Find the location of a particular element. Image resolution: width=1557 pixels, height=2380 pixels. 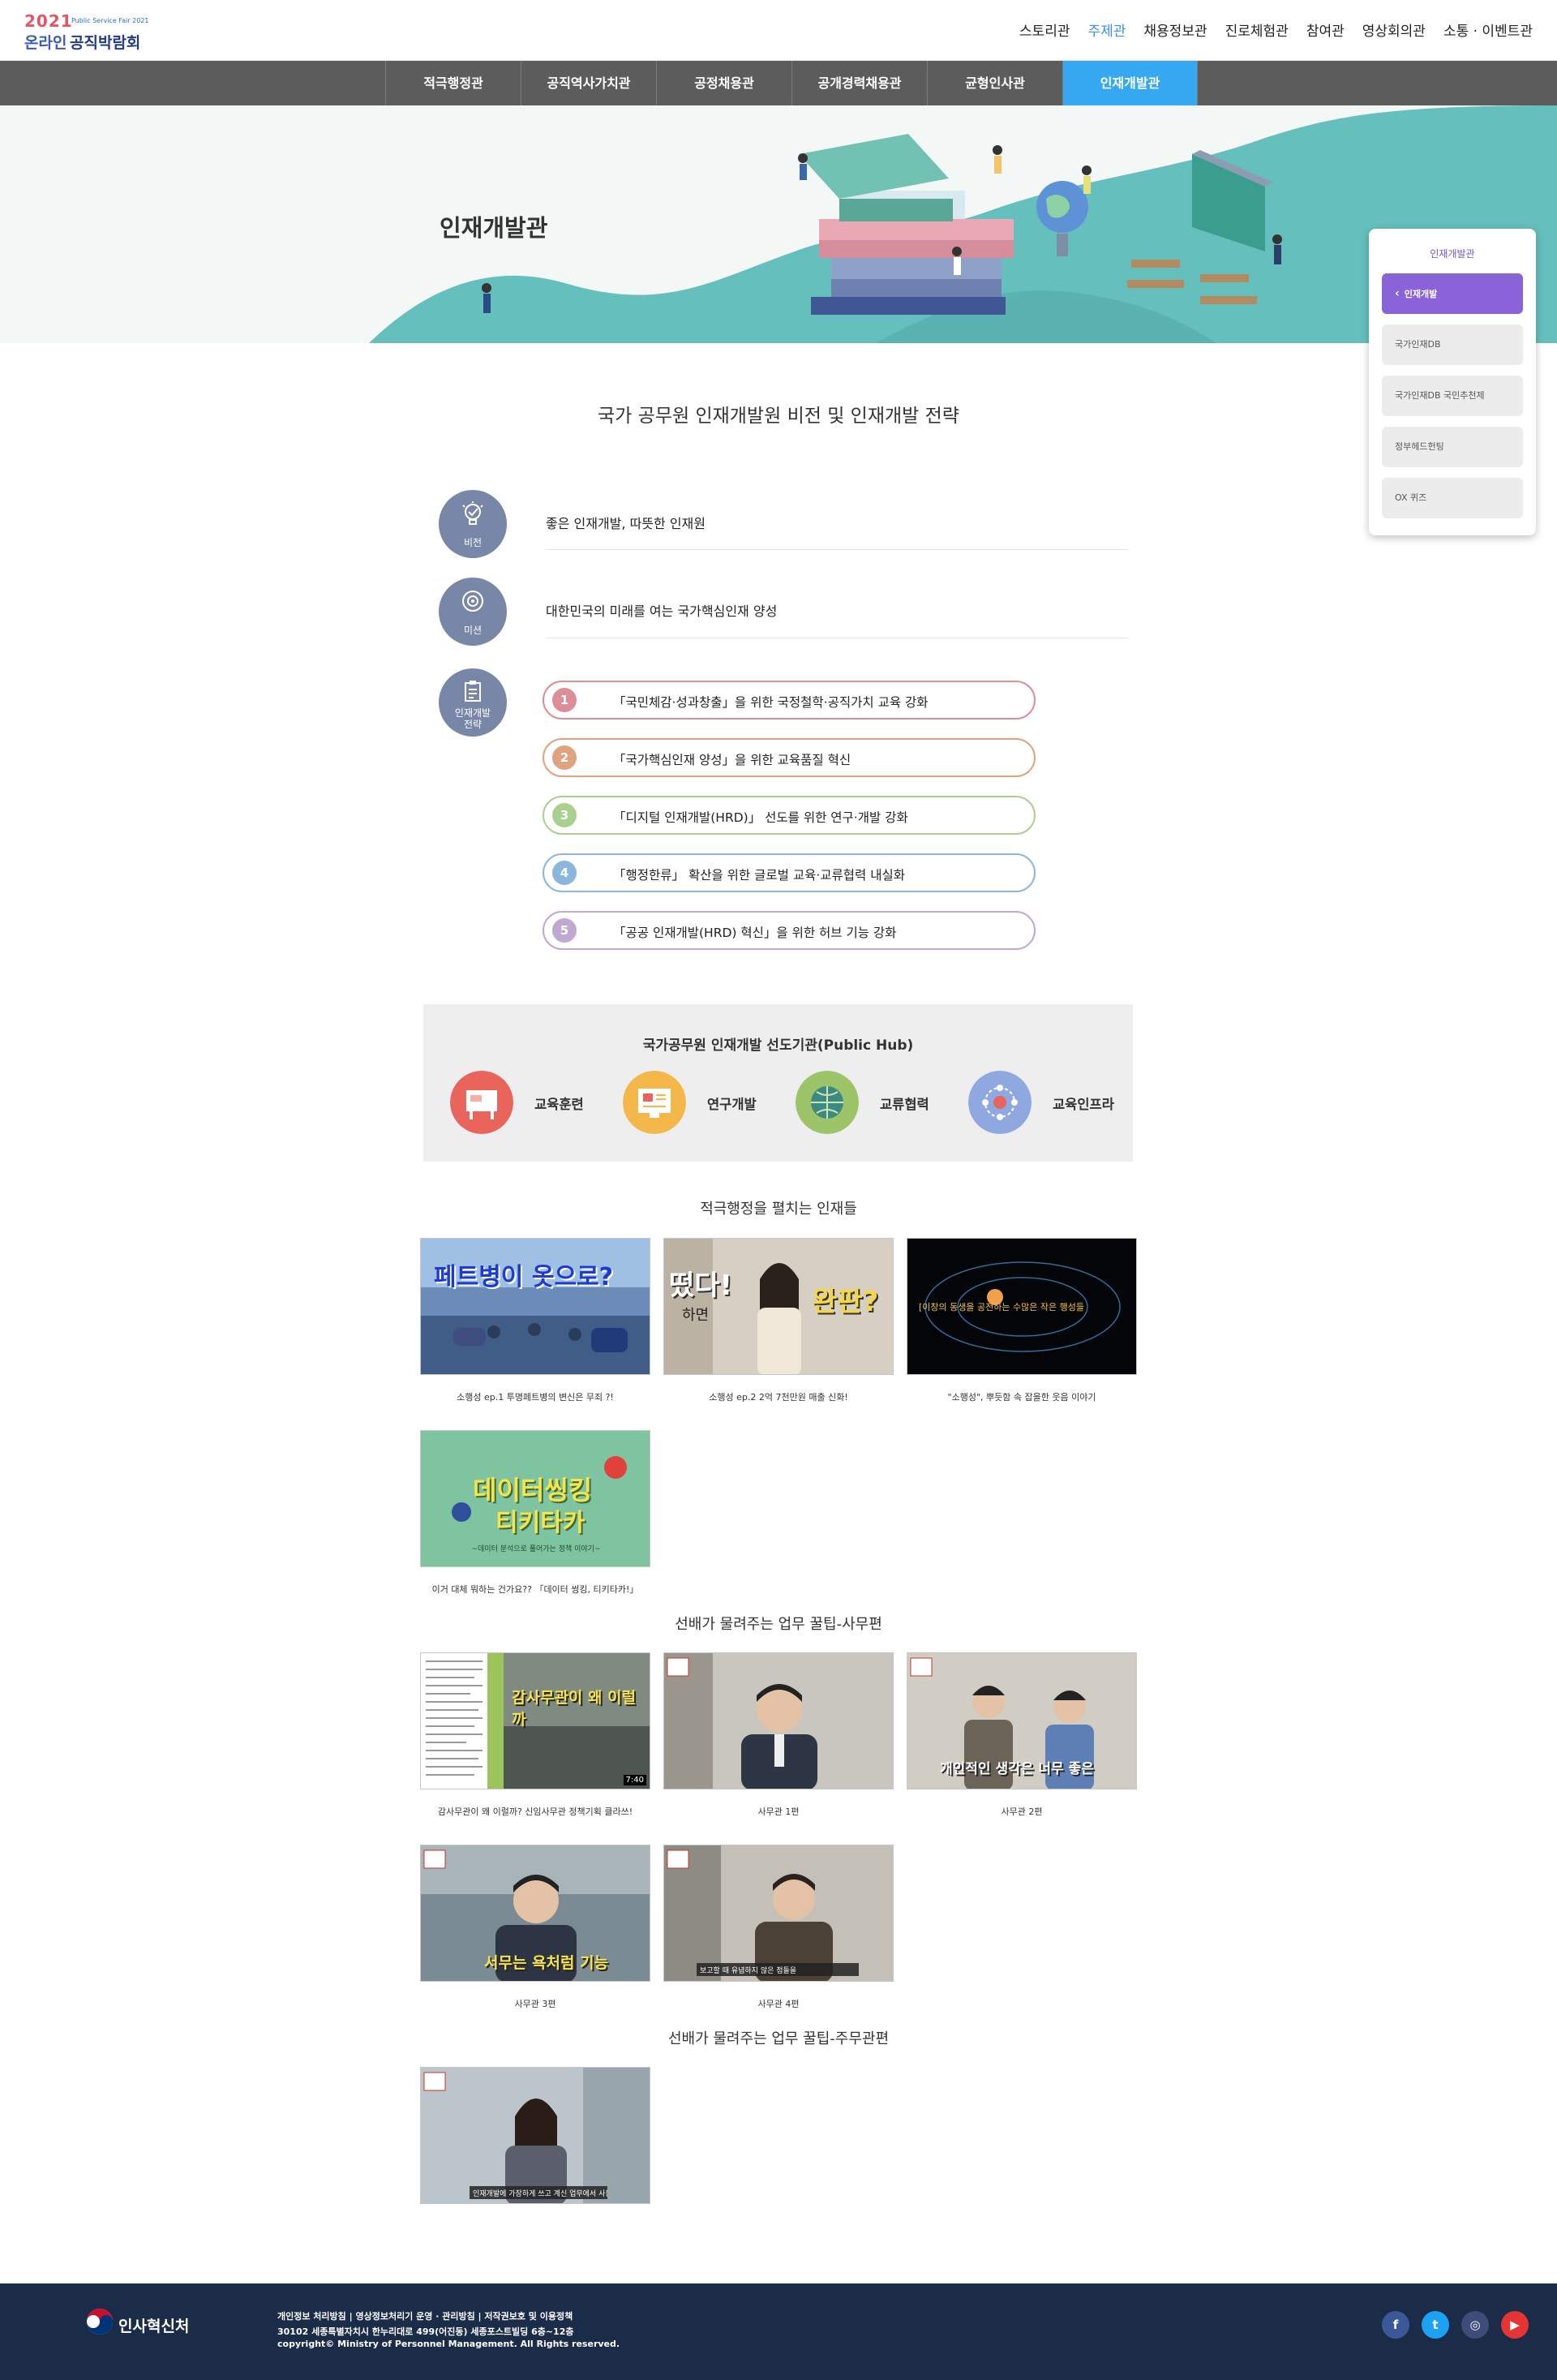

topnav-video-meeting: 영상회의관 is located at coordinates (1394, 30).